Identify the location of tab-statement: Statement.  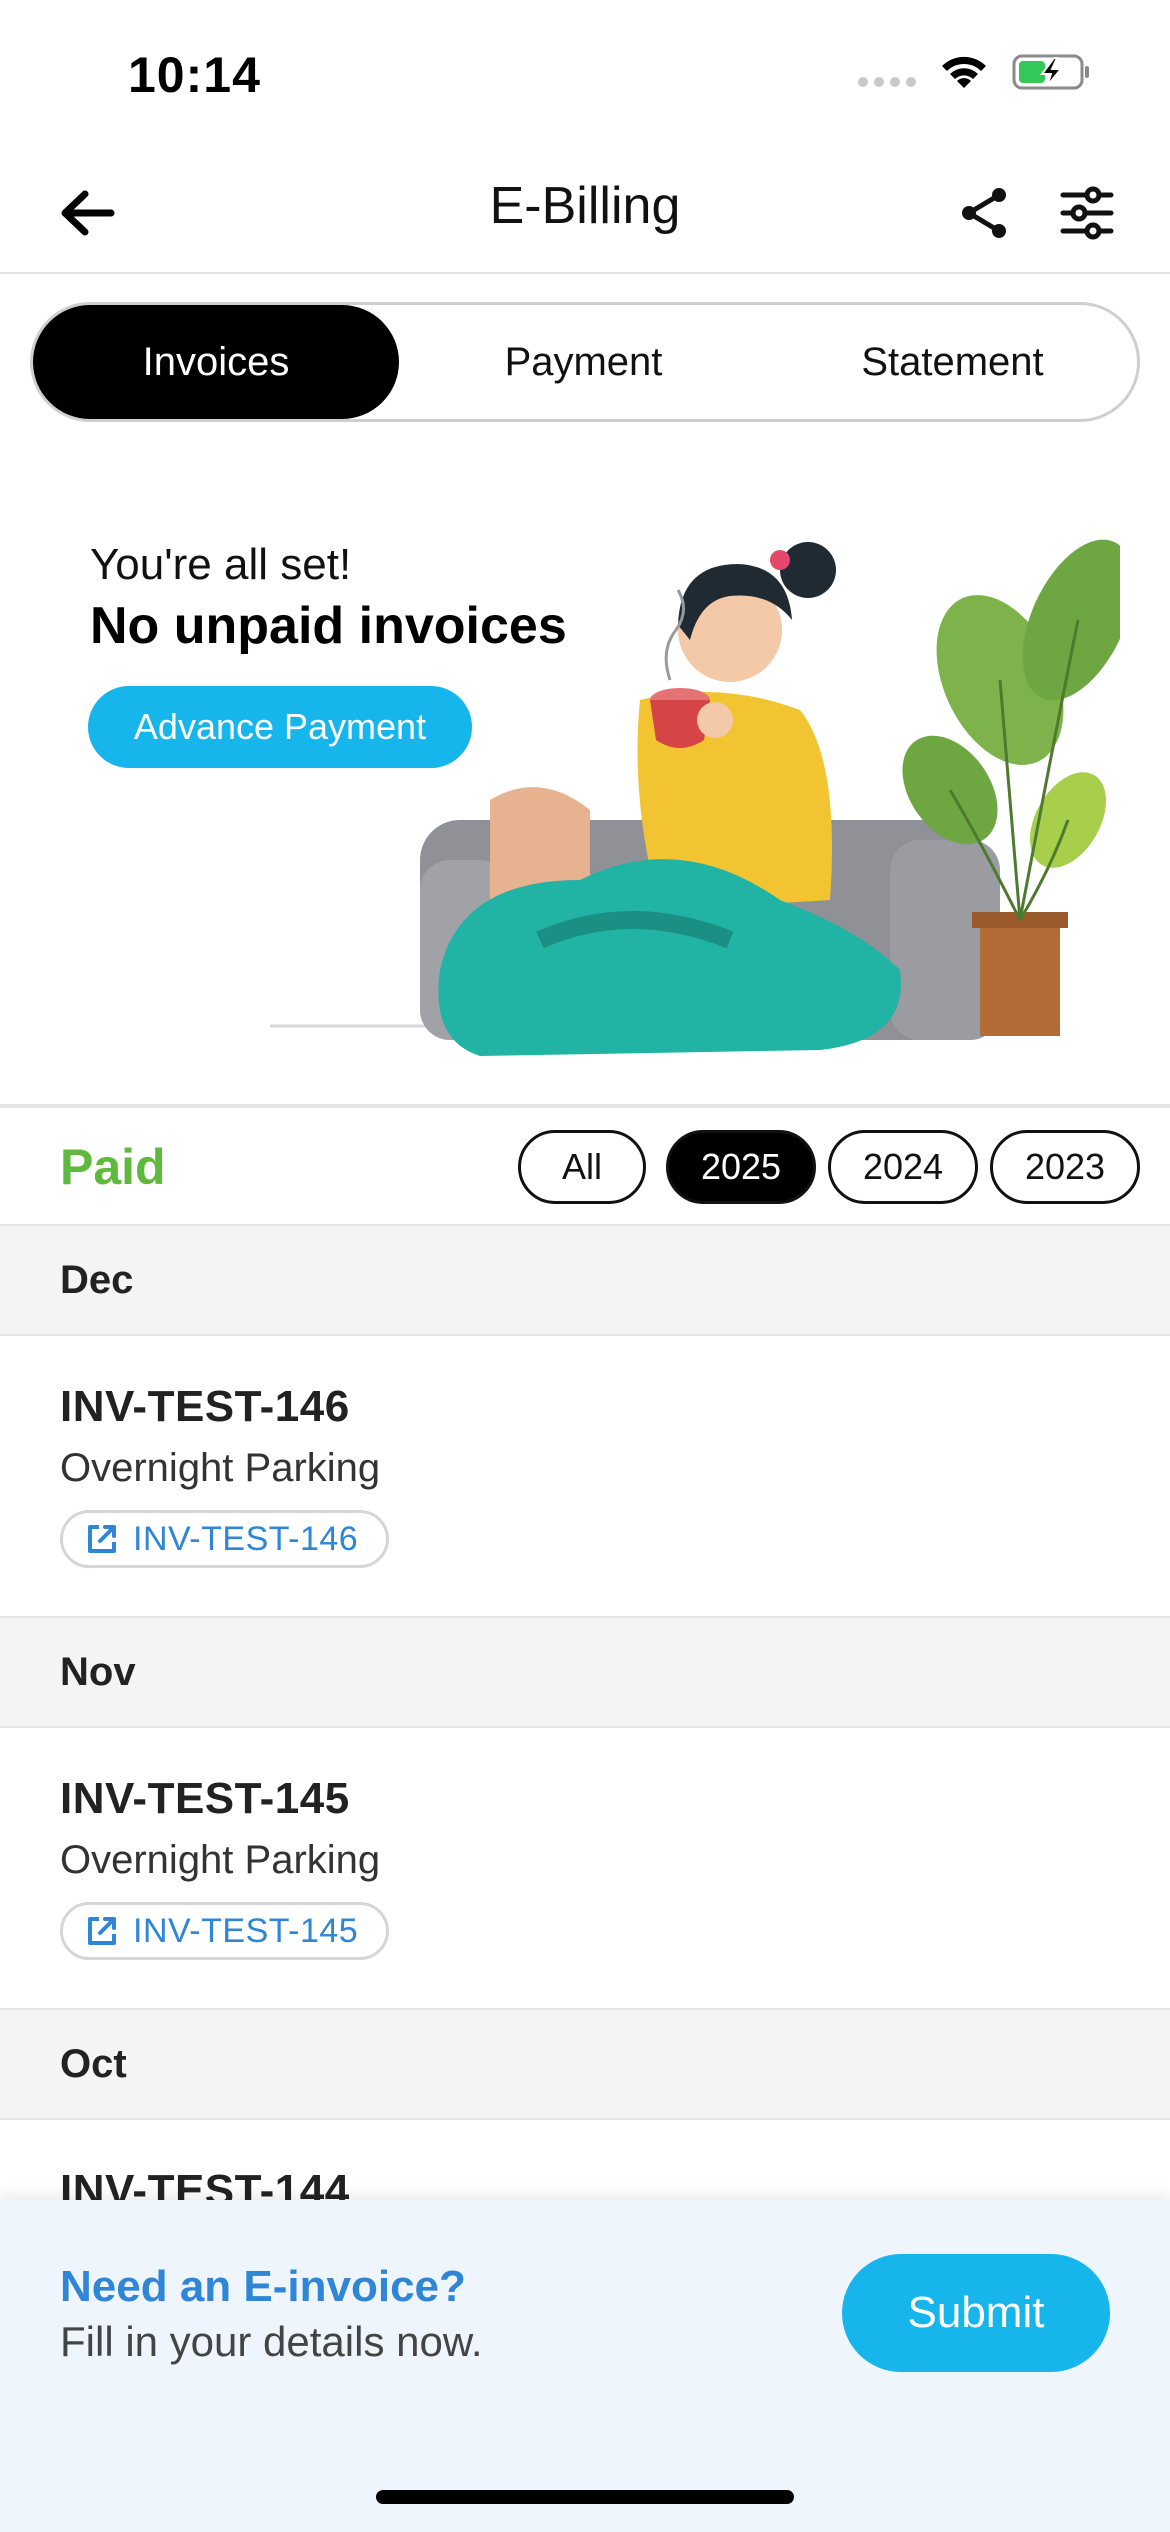
(952, 362).